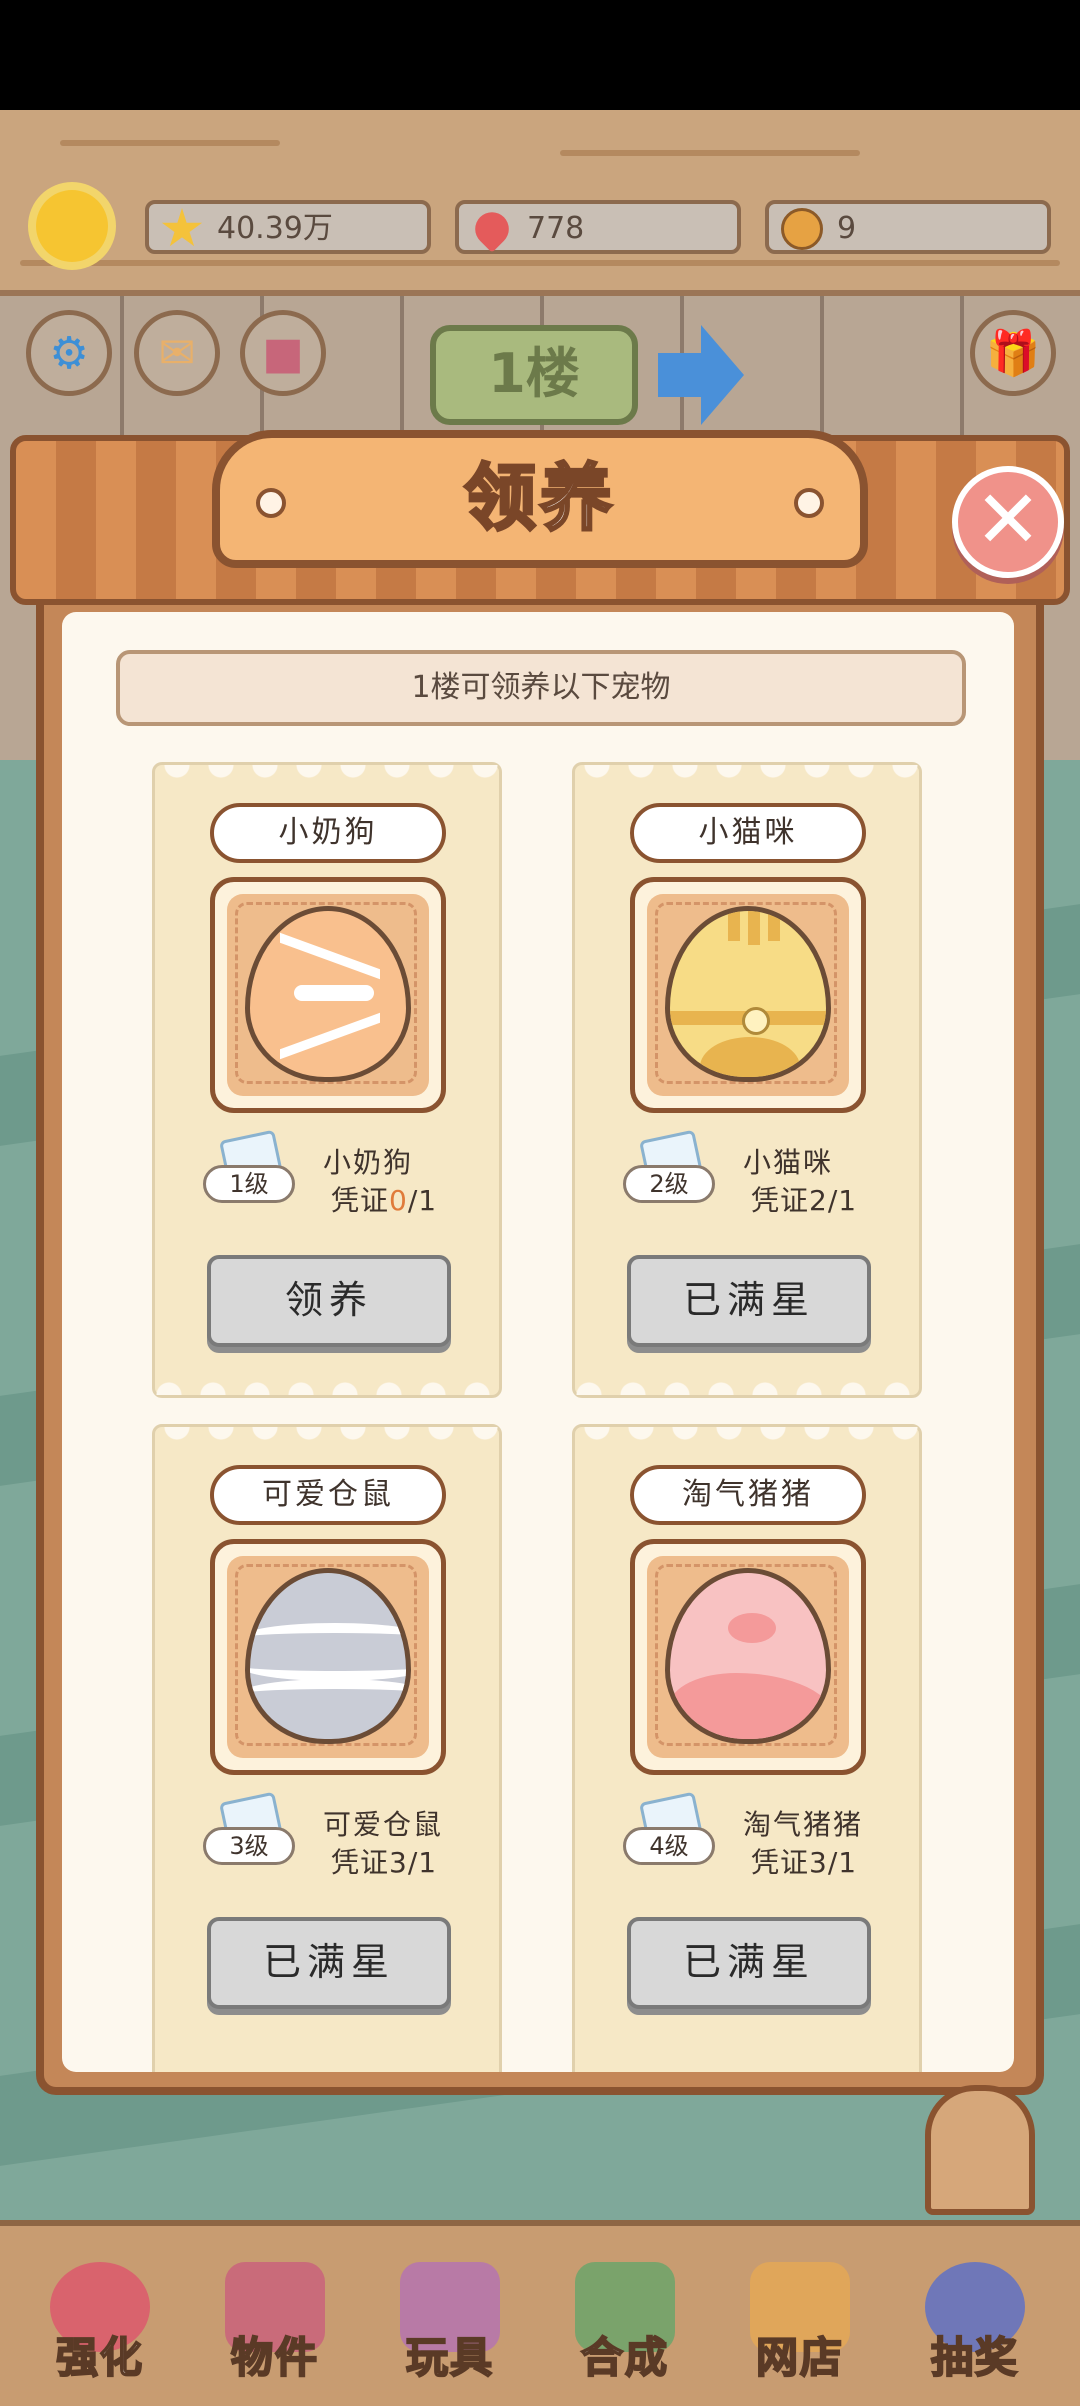 The height and width of the screenshot is (2406, 1080). What do you see at coordinates (669, 1846) in the screenshot?
I see `level-badge: 4级` at bounding box center [669, 1846].